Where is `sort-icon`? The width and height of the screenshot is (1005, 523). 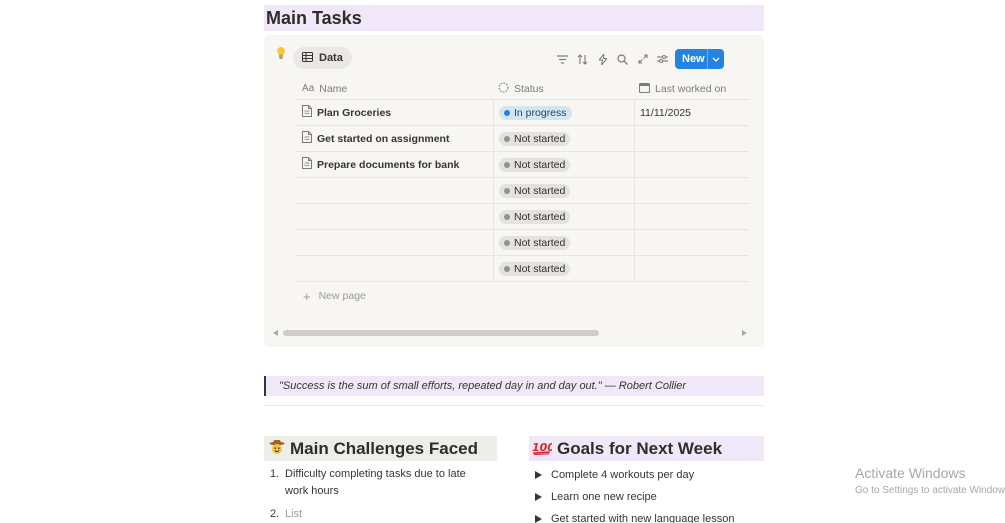
sort-icon is located at coordinates (582, 59).